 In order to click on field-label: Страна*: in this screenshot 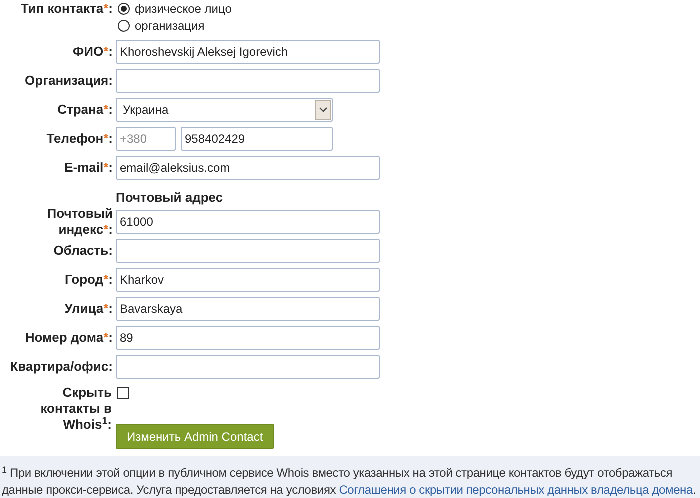, I will do `click(84, 110)`.